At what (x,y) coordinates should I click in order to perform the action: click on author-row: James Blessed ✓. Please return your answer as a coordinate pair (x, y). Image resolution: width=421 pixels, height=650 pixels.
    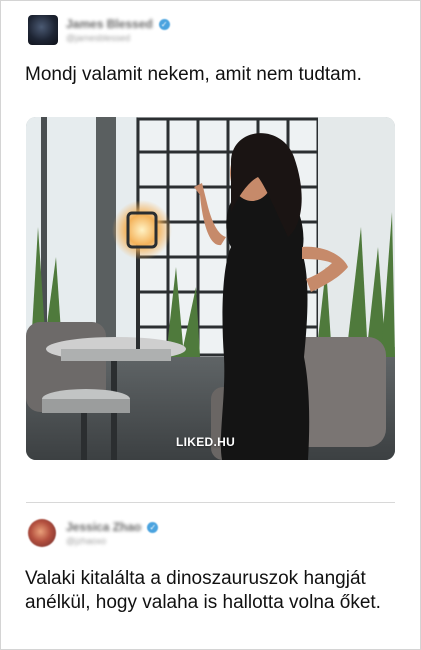
    Looking at the image, I should click on (118, 24).